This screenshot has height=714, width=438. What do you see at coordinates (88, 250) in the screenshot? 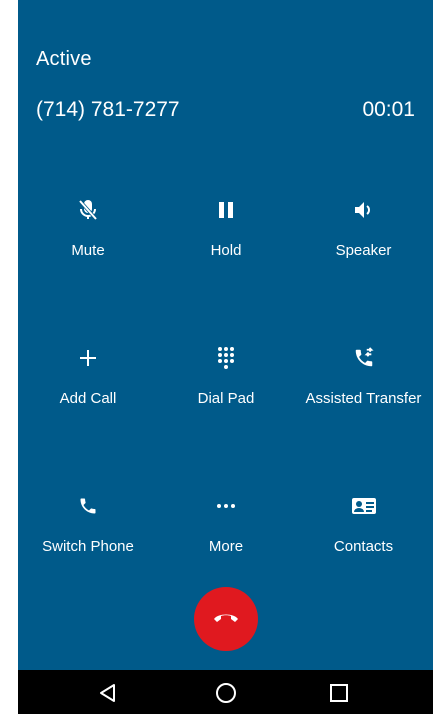
I see `mute-label: Mute` at bounding box center [88, 250].